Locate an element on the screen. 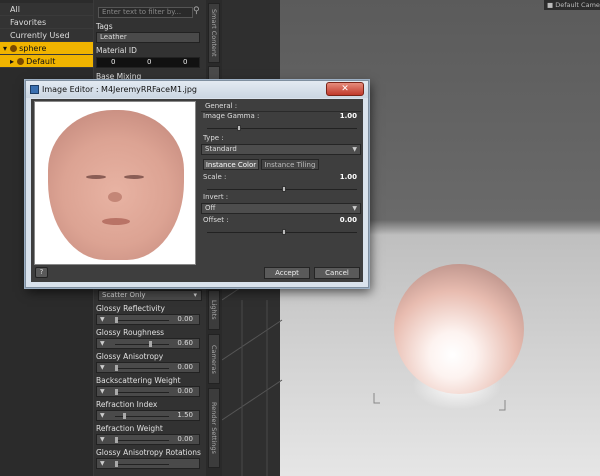  type-dropdown-value: Standard is located at coordinates (221, 149).